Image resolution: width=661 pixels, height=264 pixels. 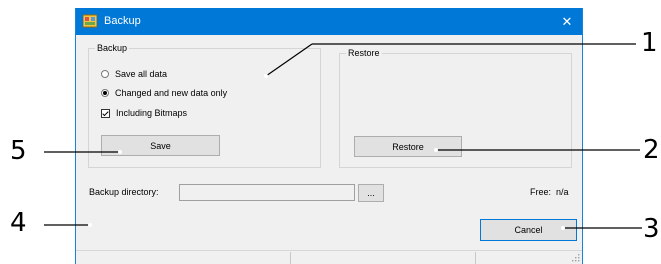 I want to click on callout-number-5: 5, so click(x=18, y=151).